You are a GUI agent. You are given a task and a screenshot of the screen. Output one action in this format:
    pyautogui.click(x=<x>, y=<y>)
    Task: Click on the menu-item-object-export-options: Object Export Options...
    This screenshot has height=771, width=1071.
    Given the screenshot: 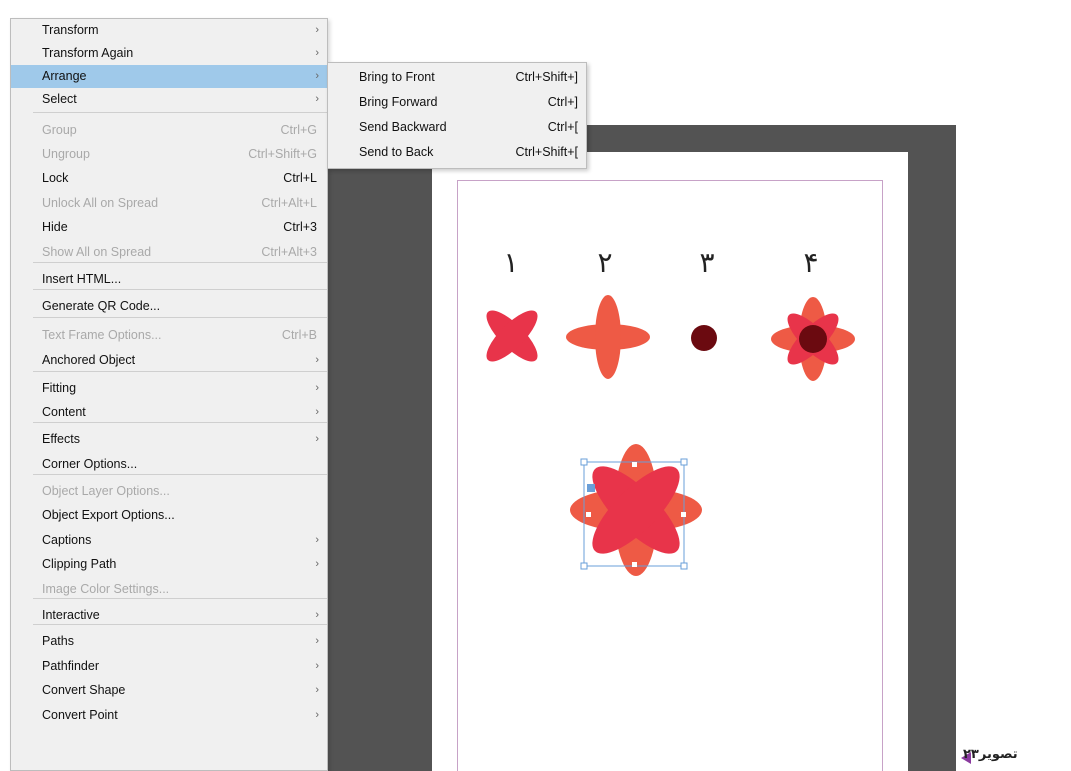 What is the action you would take?
    pyautogui.click(x=169, y=515)
    